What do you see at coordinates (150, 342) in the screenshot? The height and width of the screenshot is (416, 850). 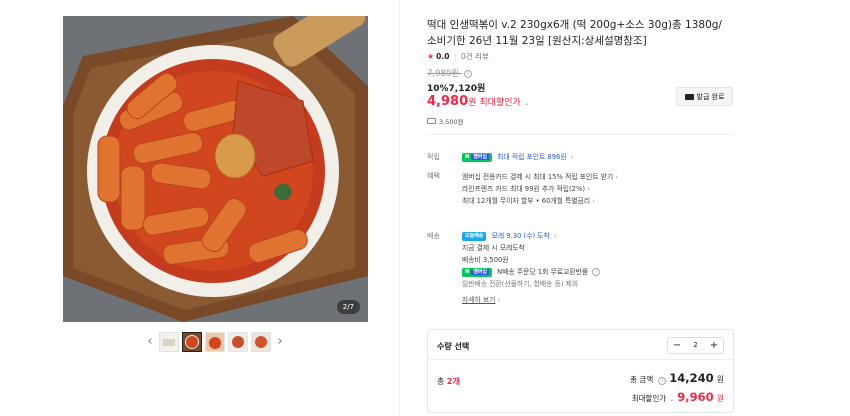 I see `thumb-prev-arrow: ‹` at bounding box center [150, 342].